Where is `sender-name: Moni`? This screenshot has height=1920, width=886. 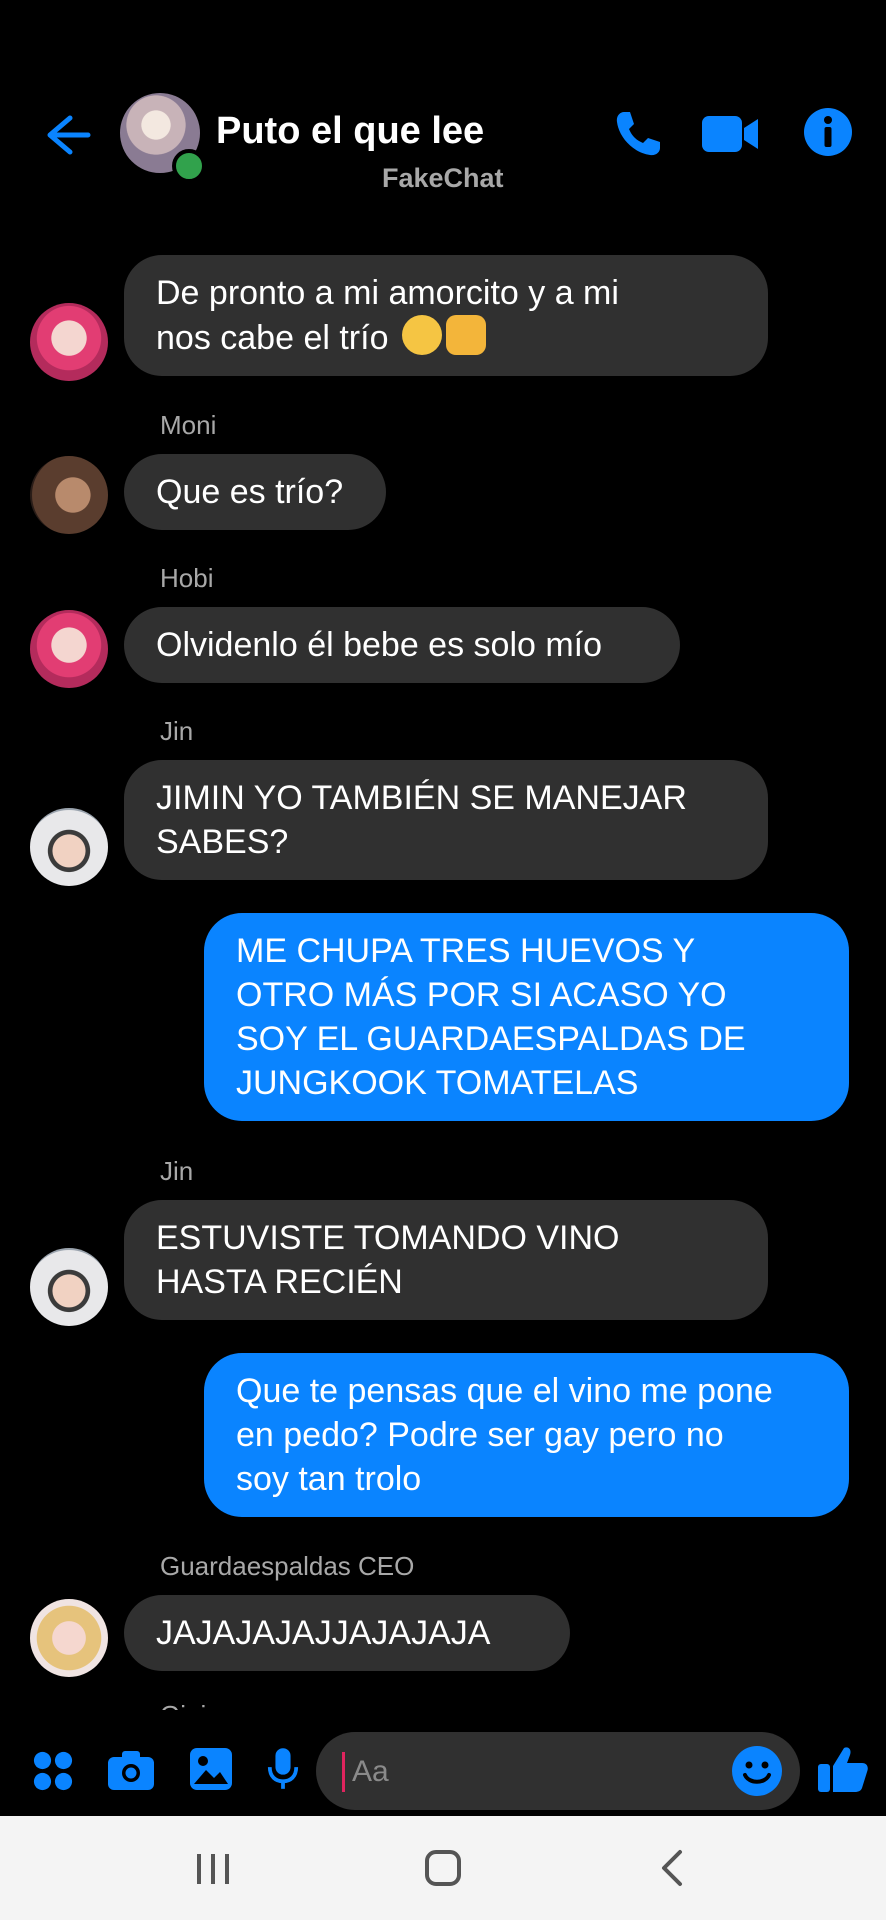
sender-name: Moni is located at coordinates (188, 425).